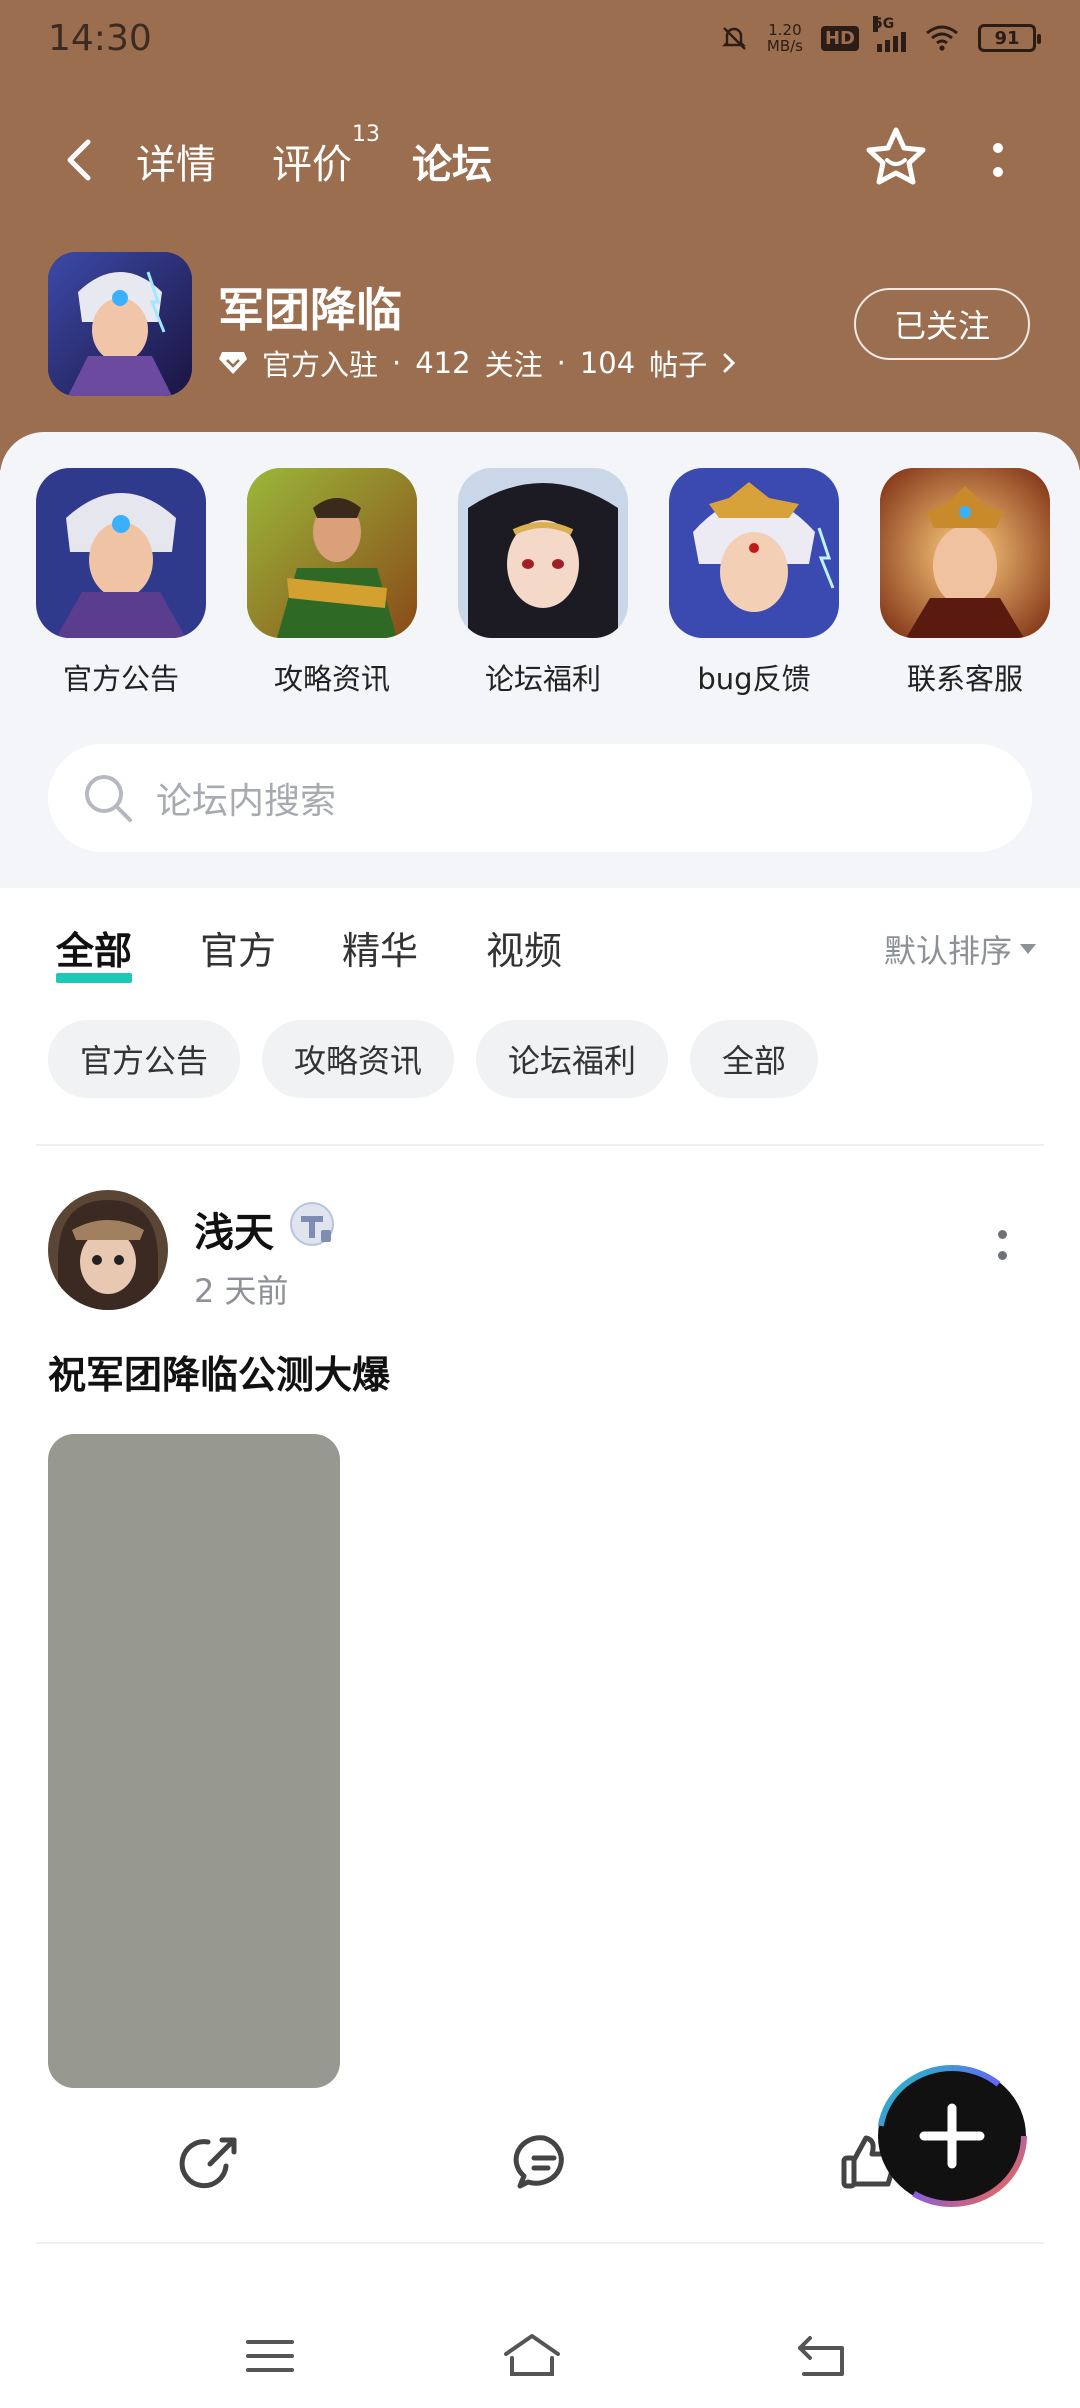 The height and width of the screenshot is (2408, 1080). I want to click on top-nav: 详情 评价 13 论坛, so click(540, 160).